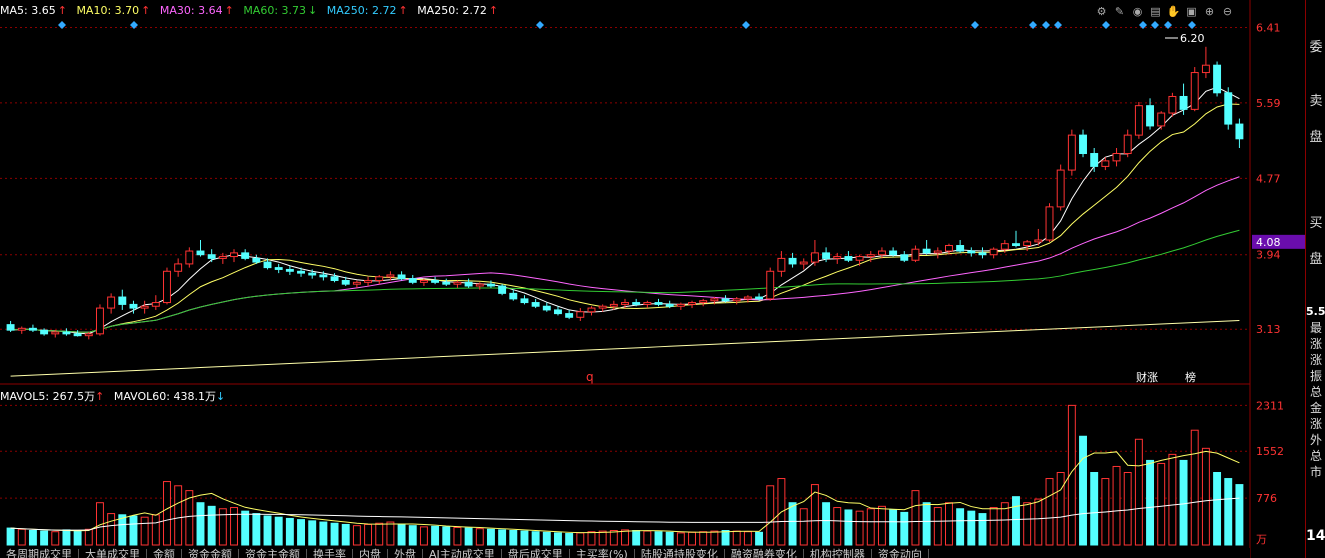  I want to click on indicator-tab-6: 内盘, so click(370, 553).